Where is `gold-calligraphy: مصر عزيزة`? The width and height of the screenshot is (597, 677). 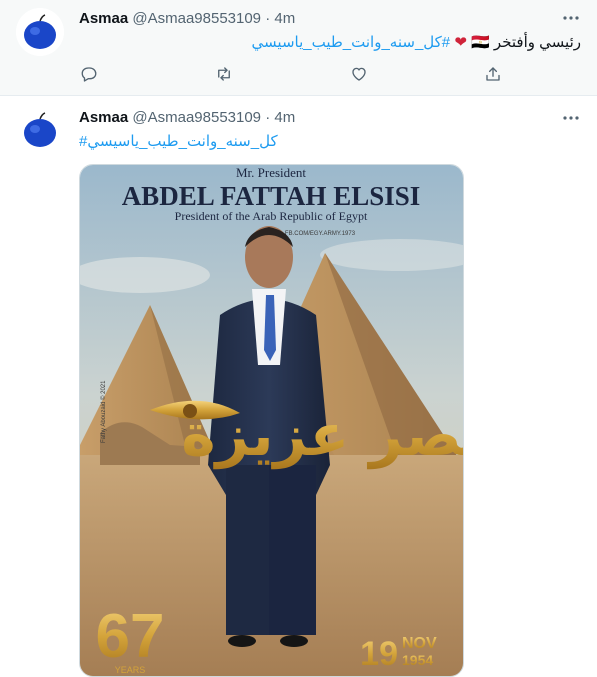
gold-calligraphy: مصر عزيزة is located at coordinates (306, 435).